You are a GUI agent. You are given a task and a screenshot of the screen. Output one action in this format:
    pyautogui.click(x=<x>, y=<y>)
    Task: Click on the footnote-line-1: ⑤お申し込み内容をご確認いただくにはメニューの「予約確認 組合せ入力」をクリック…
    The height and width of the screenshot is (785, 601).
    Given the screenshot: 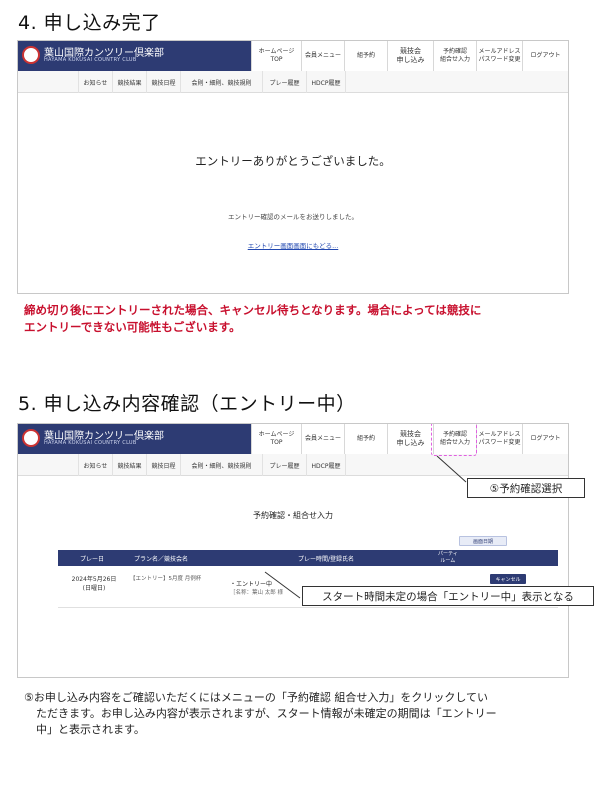 What is the action you would take?
    pyautogui.click(x=256, y=697)
    